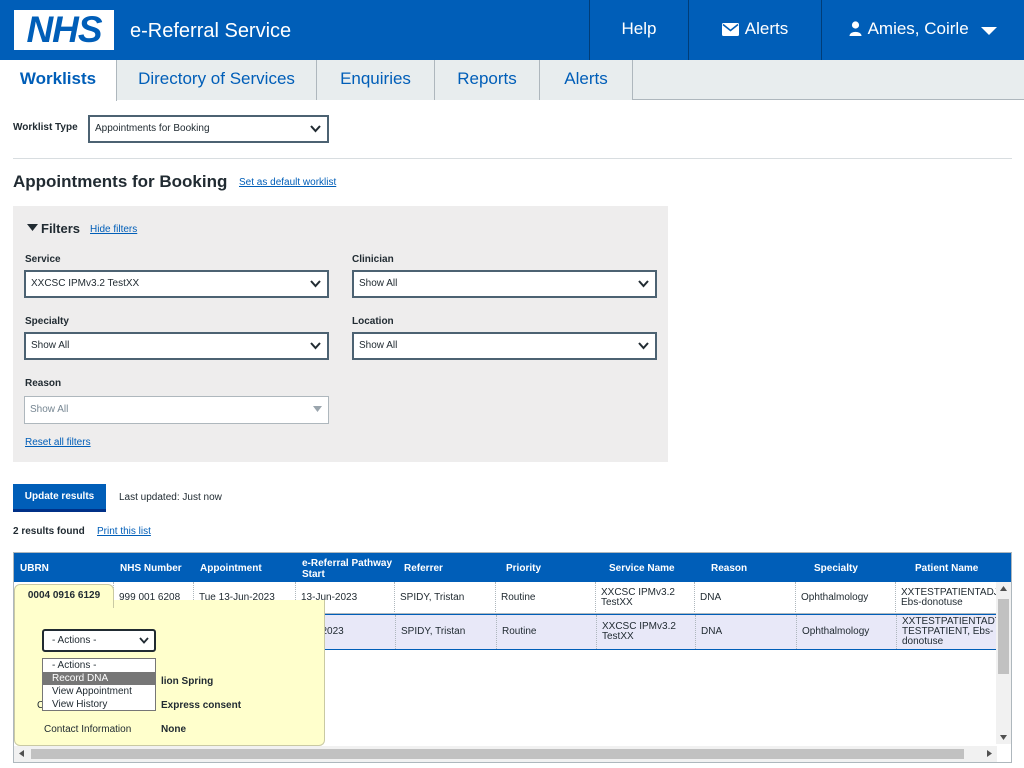 The image size is (1024, 768). What do you see at coordinates (350, 567) in the screenshot?
I see `col-pathway-start: e-Referral Pathway Start` at bounding box center [350, 567].